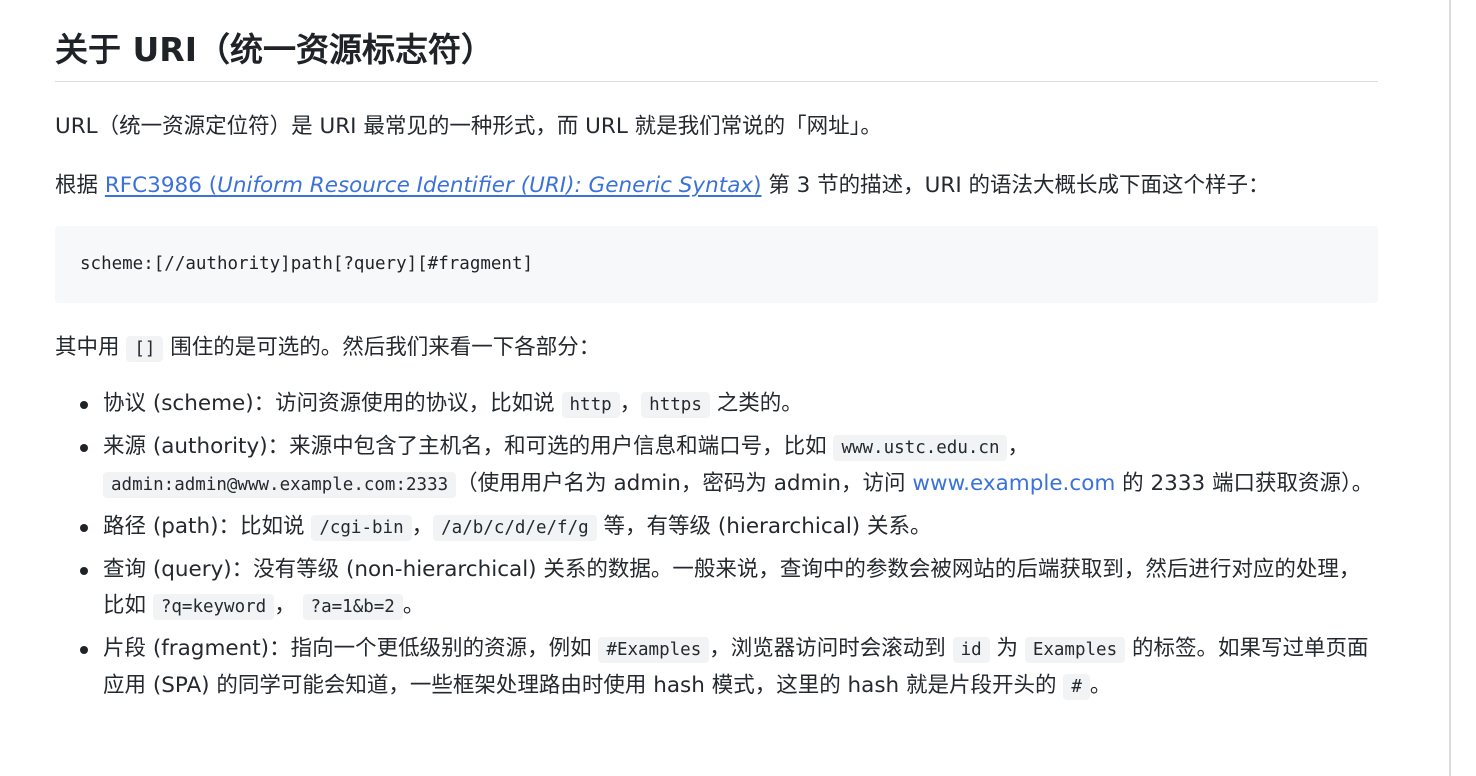 Image resolution: width=1476 pixels, height=776 pixels. What do you see at coordinates (382, 347) in the screenshot?
I see `optional-after: 围住的是可选的。然后我们来看一下各部分：` at bounding box center [382, 347].